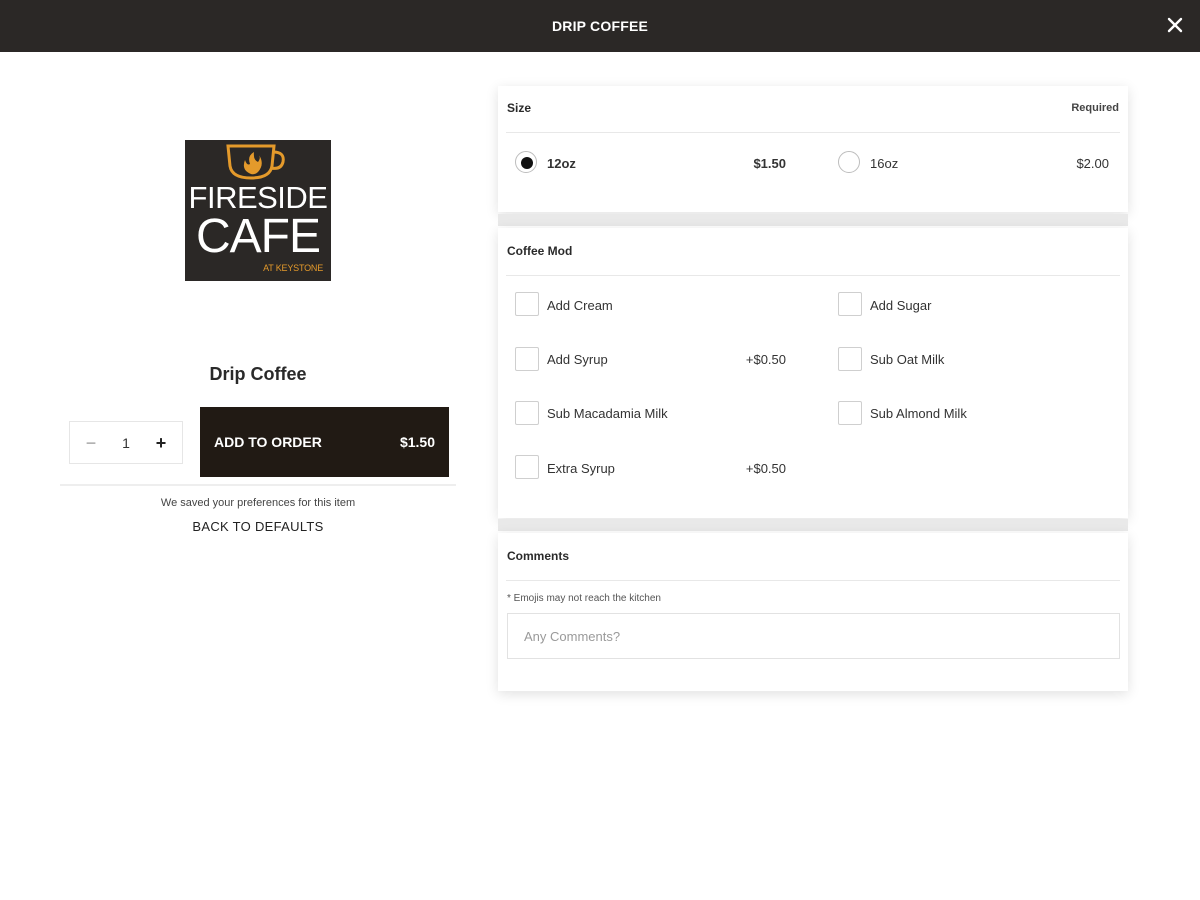 The image size is (1200, 900). I want to click on mod-option-label: Extra Syrup, so click(581, 468).